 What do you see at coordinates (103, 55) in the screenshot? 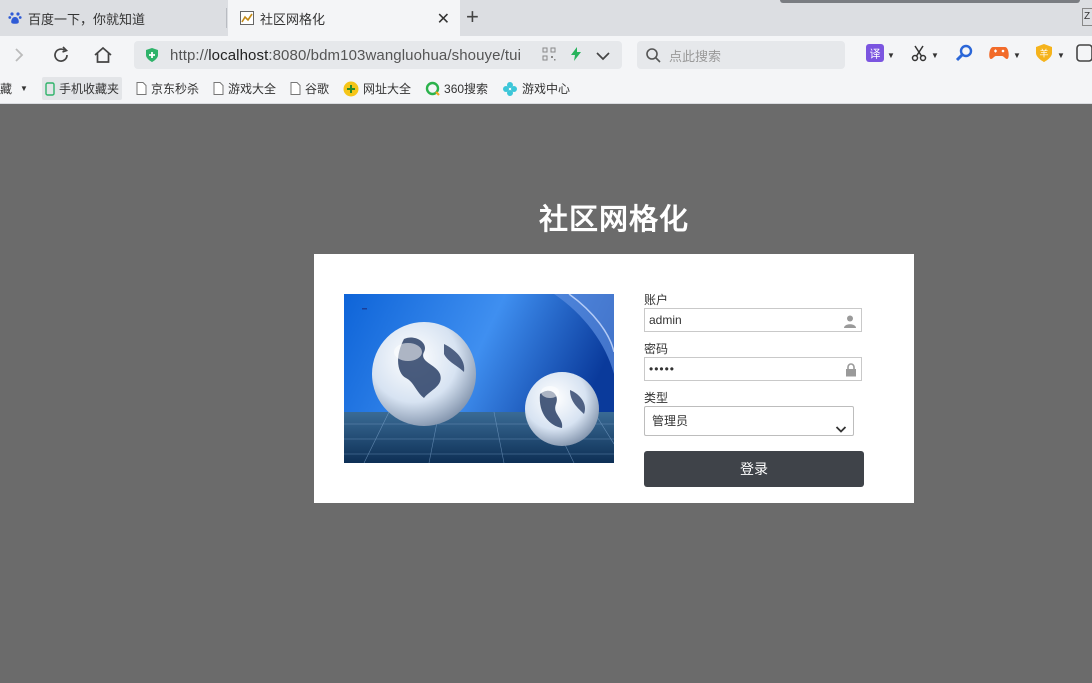
I see `home-icon` at bounding box center [103, 55].